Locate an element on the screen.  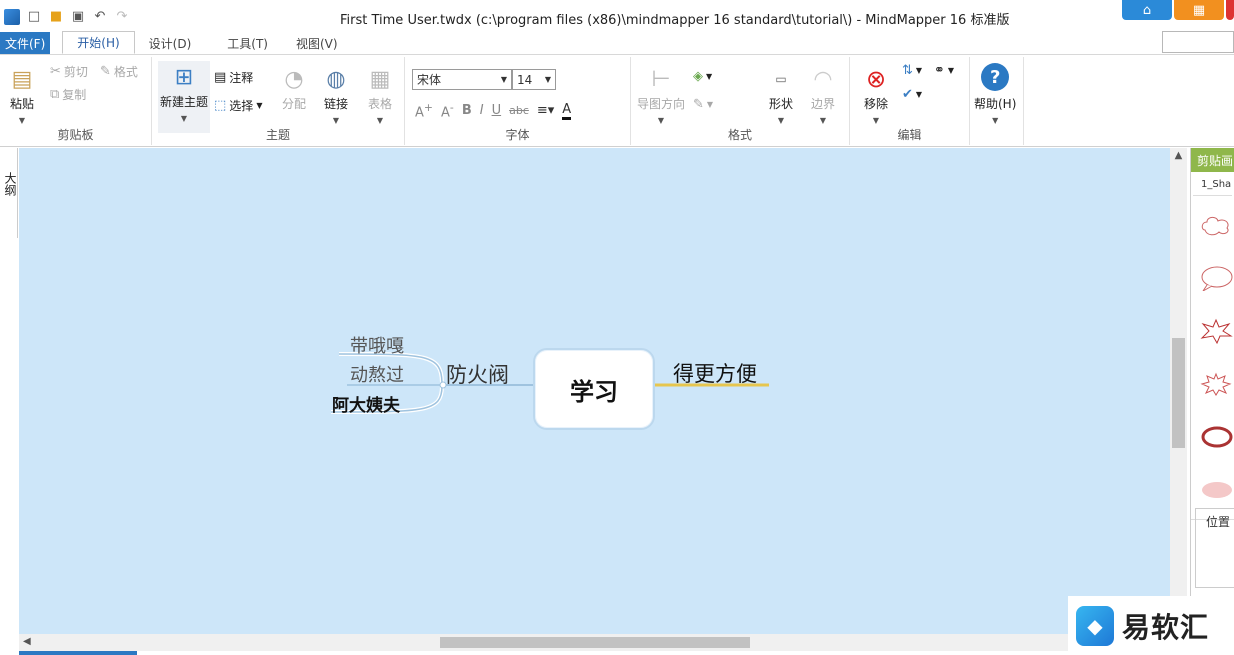
copy-icon: ⧉ is located at coordinates (55, 94).